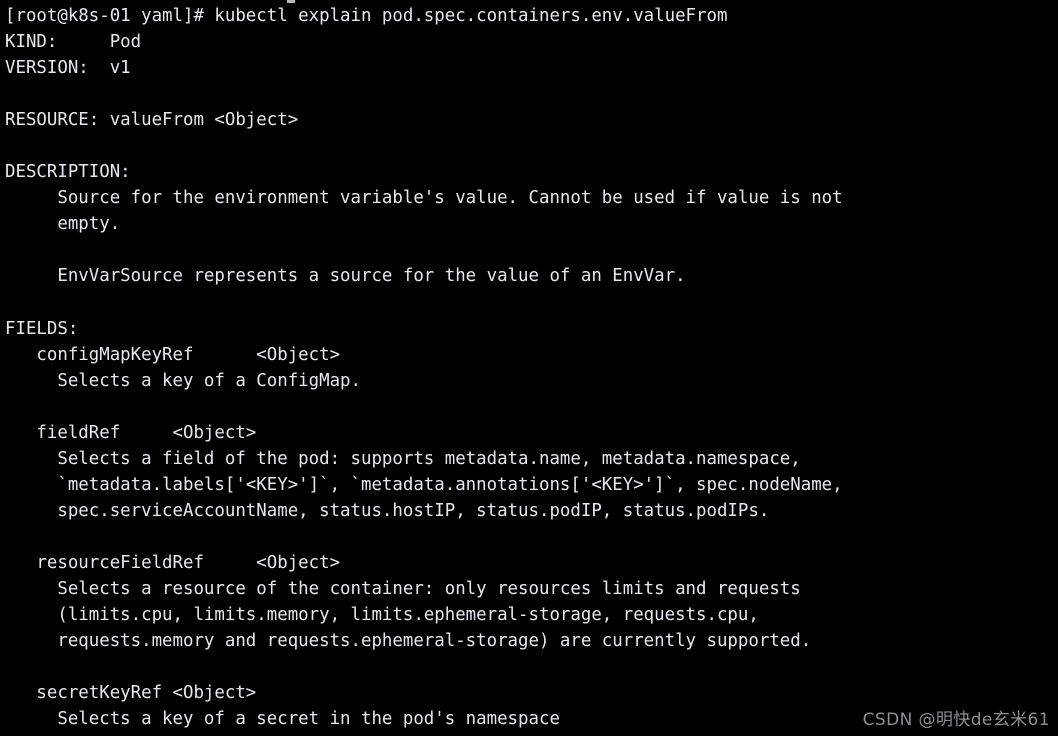 Image resolution: width=1058 pixels, height=736 pixels. Describe the element at coordinates (131, 693) in the screenshot. I see `terminal-line-field-secretkeyref: secretKeyRef <Object>` at that location.